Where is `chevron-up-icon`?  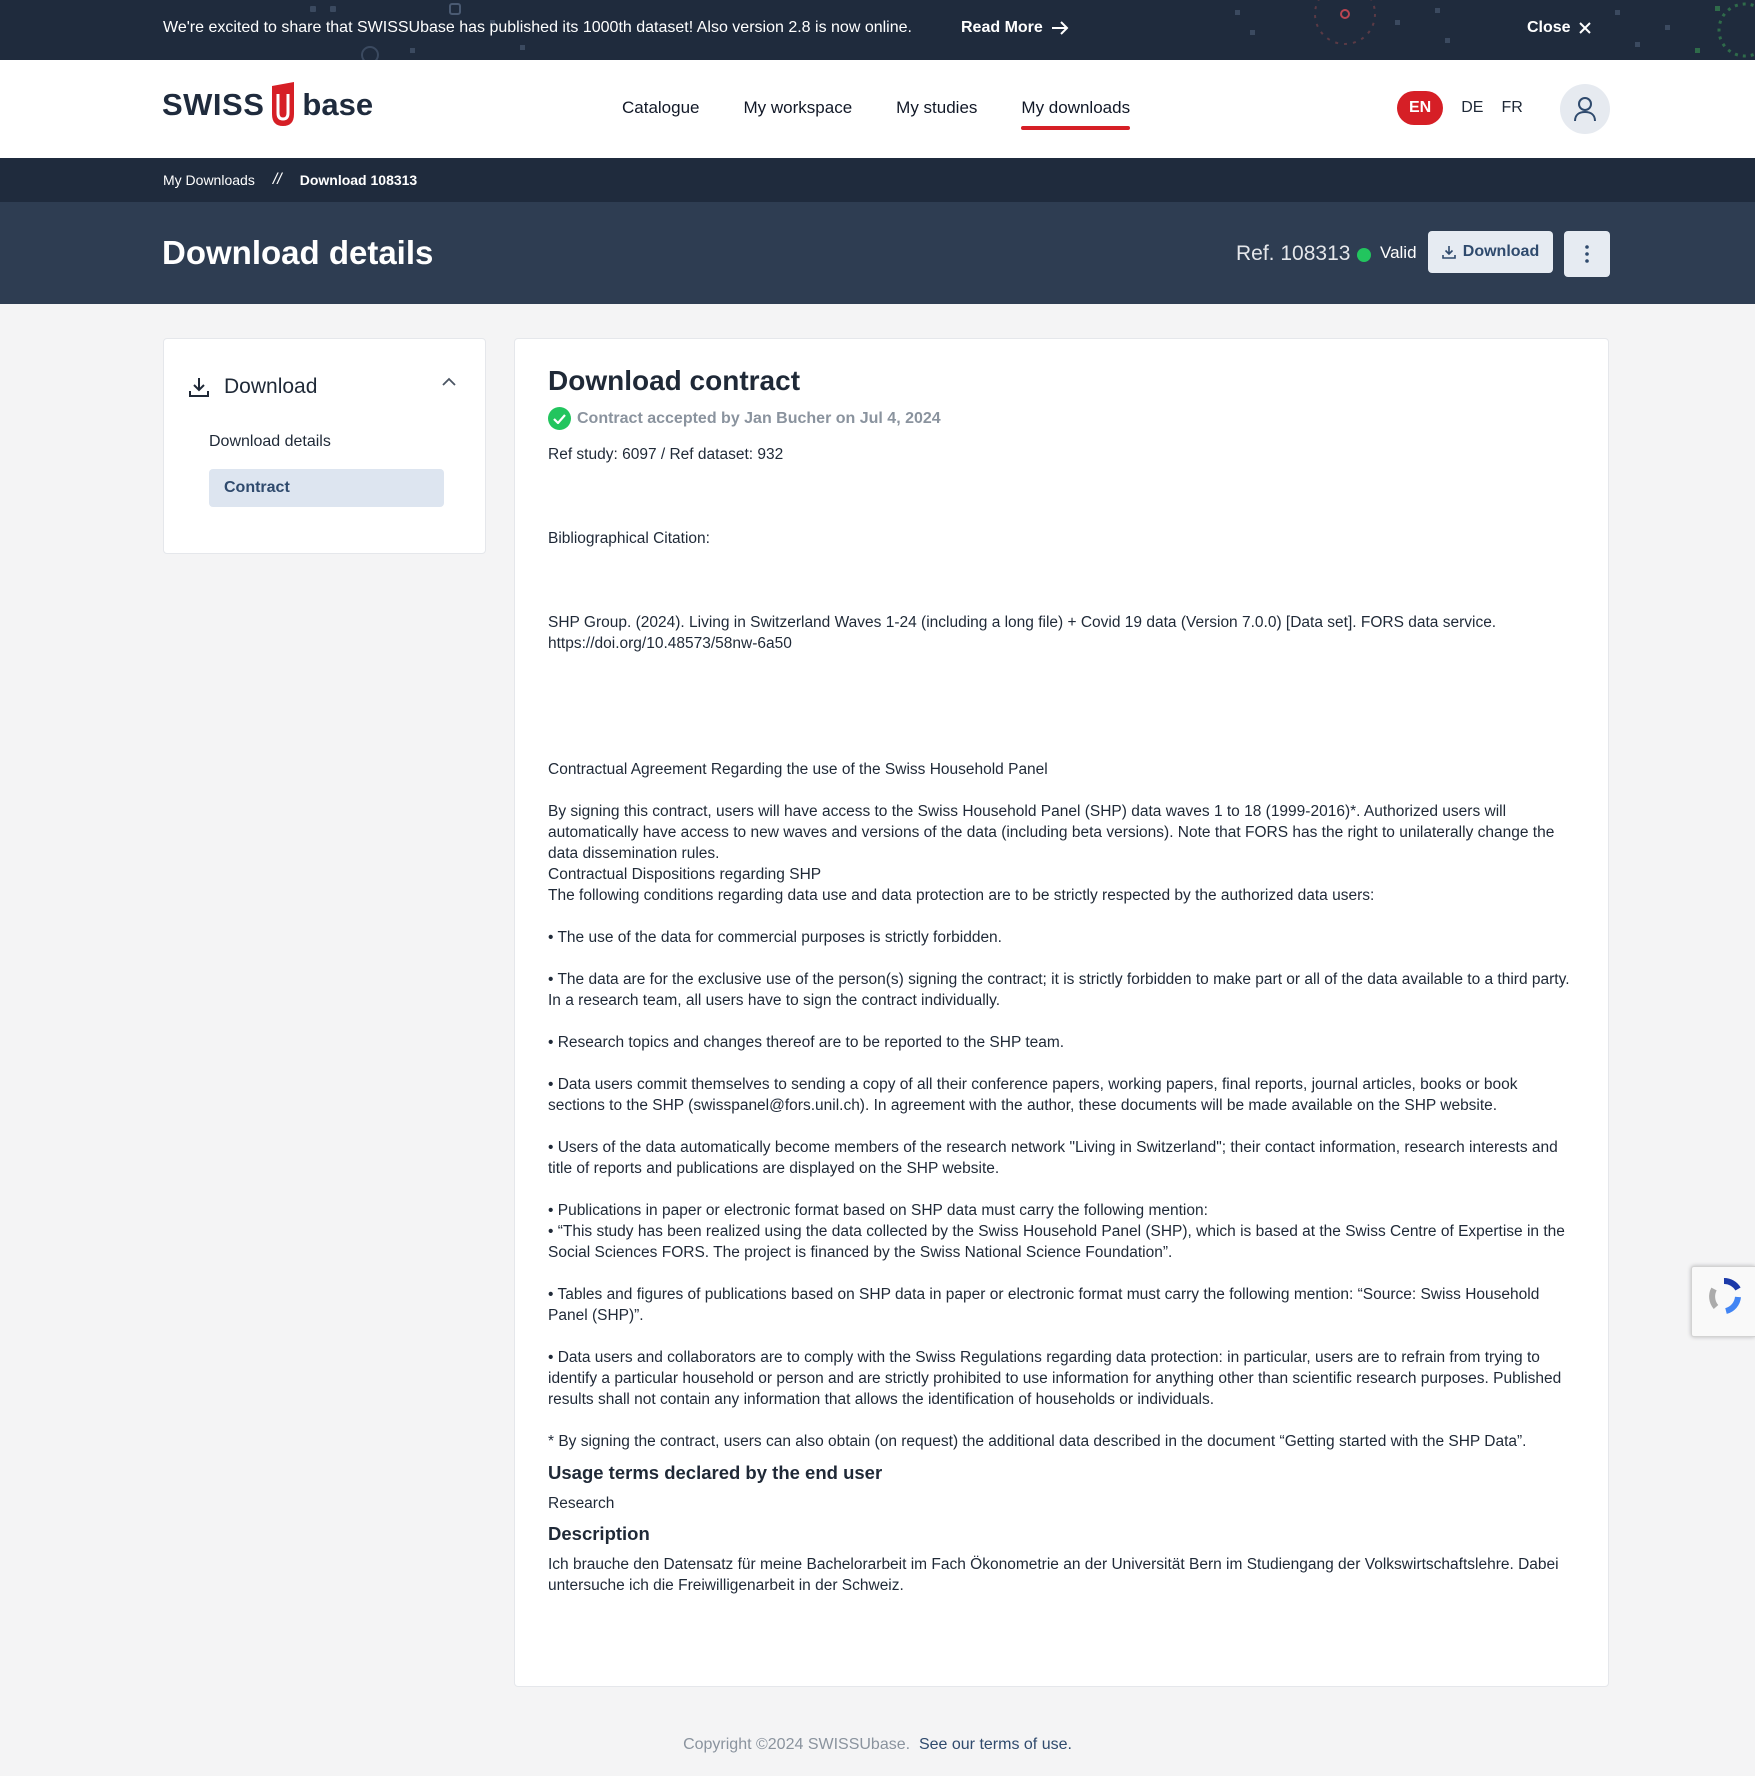 chevron-up-icon is located at coordinates (449, 382).